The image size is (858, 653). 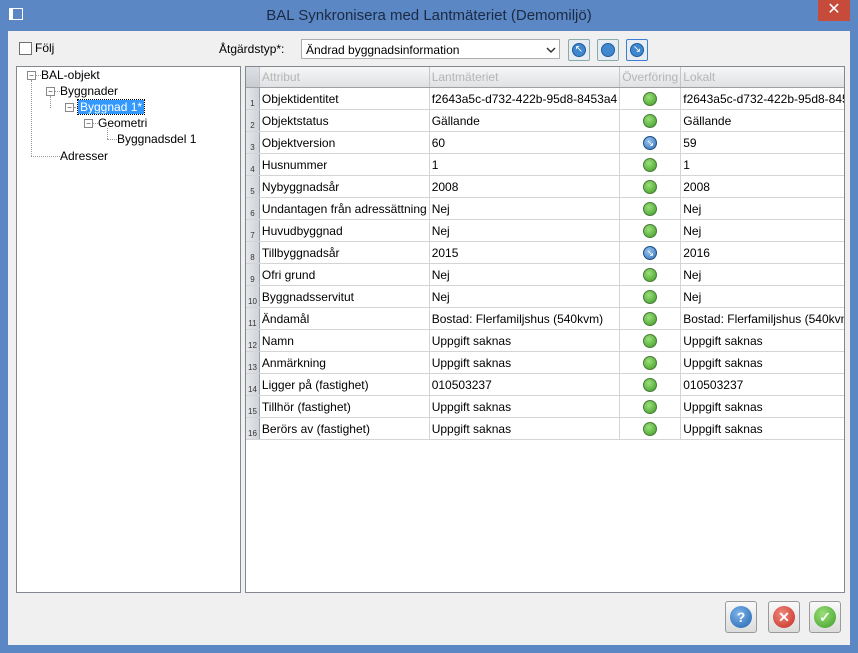 What do you see at coordinates (525, 120) in the screenshot?
I see `lantmateriet-cell: Gällande` at bounding box center [525, 120].